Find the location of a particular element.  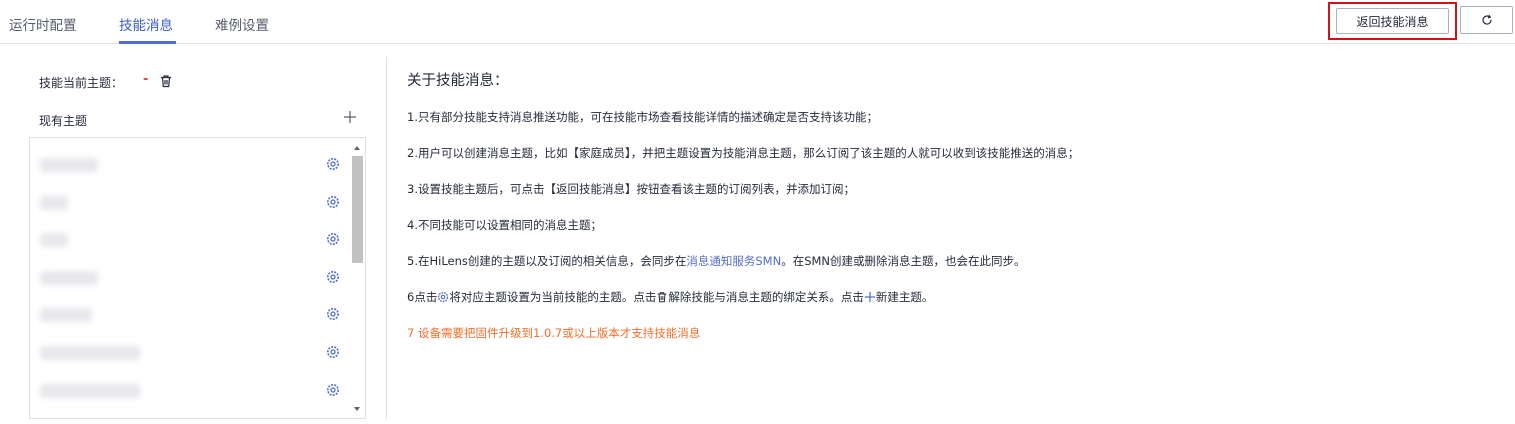

panel-divider is located at coordinates (386, 238).